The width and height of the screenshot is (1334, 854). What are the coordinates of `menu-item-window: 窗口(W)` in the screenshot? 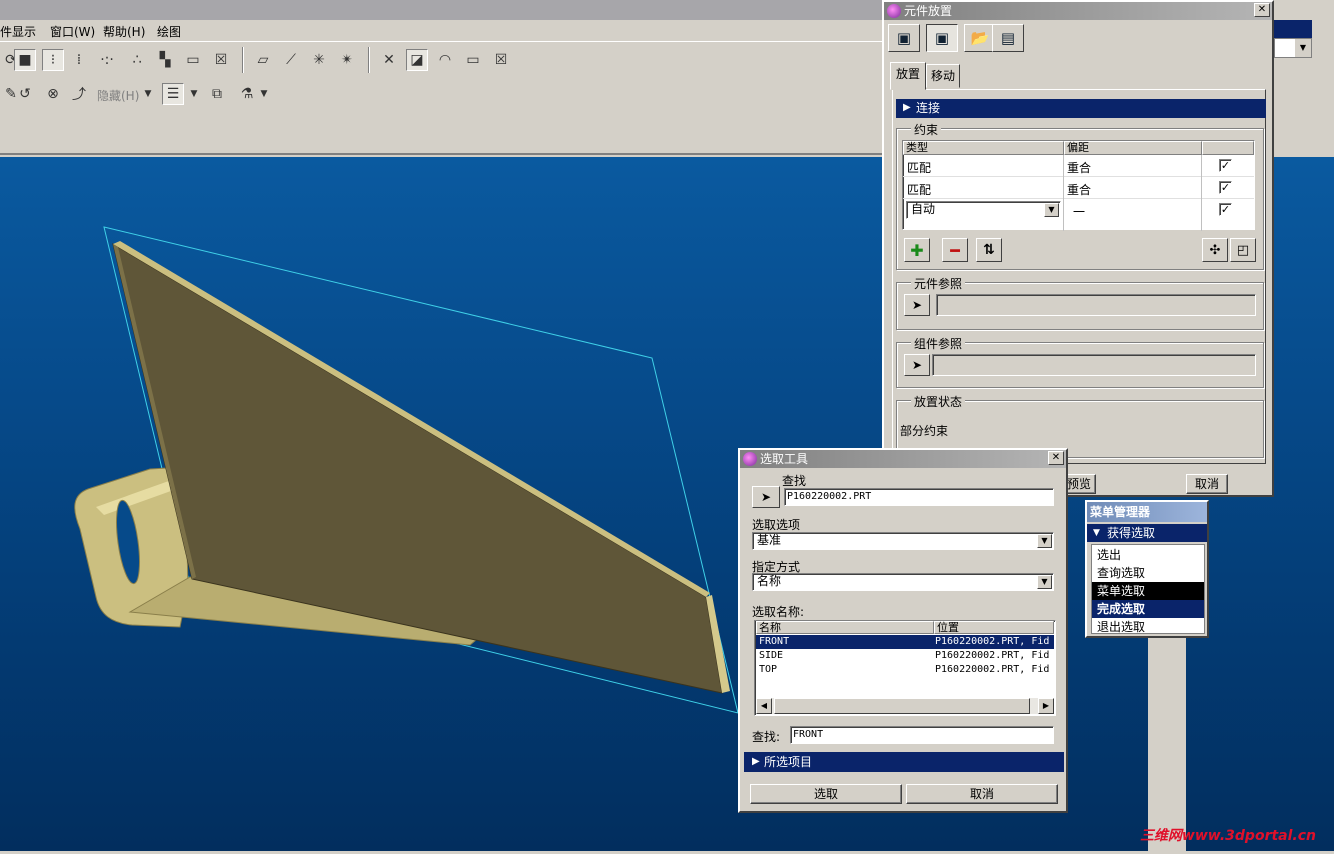 It's located at (72, 31).